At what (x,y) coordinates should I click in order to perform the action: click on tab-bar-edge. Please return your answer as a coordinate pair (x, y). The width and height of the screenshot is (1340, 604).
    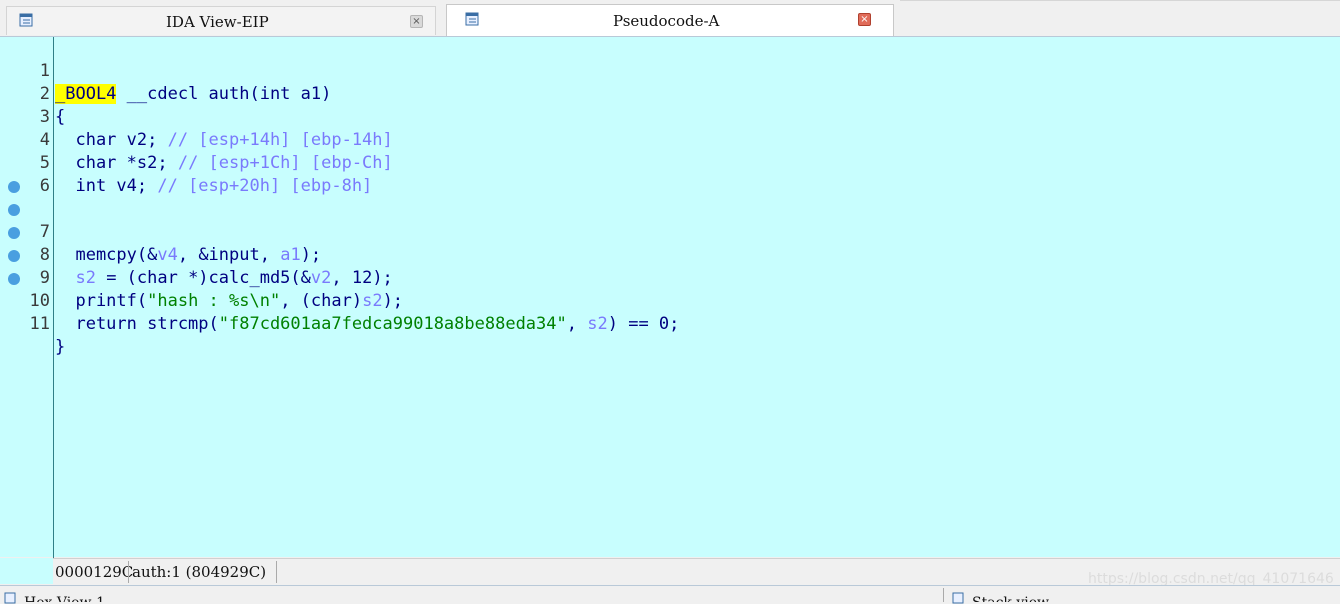
    Looking at the image, I should click on (1120, 2).